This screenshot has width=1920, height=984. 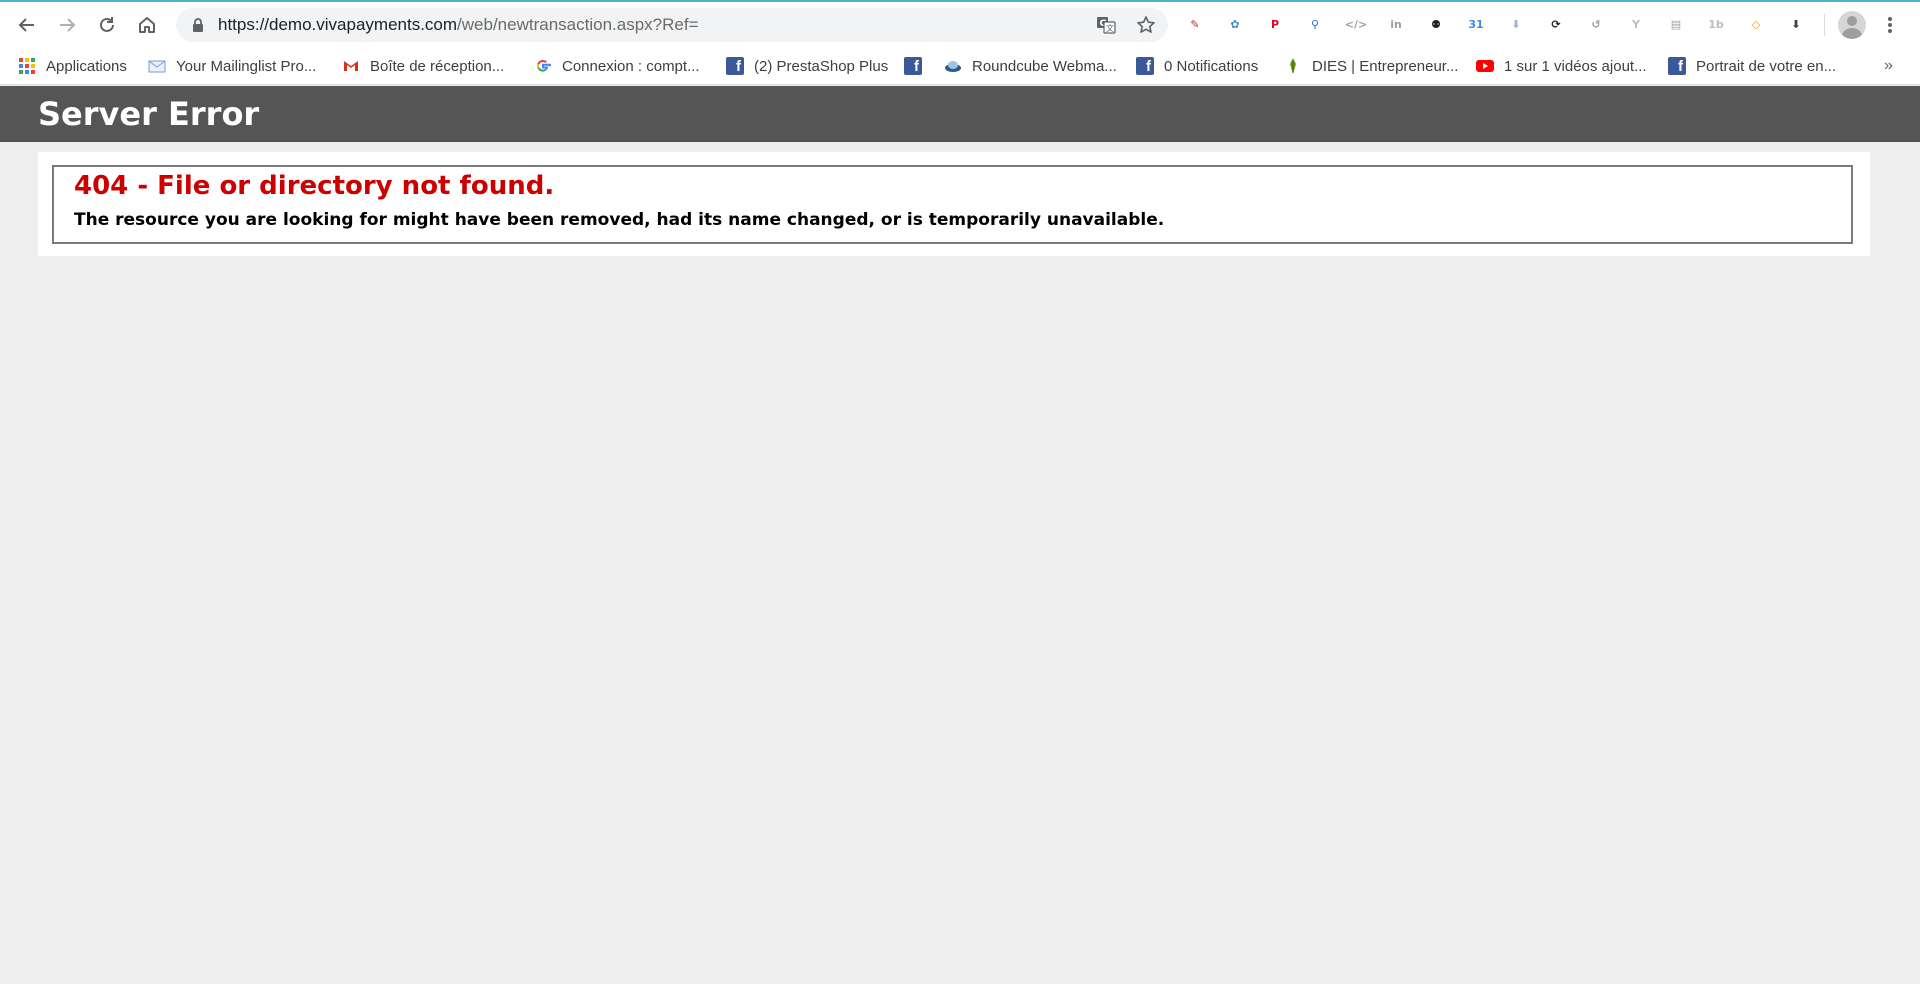 What do you see at coordinates (1476, 24) in the screenshot?
I see `calendar-extension-icon: 31` at bounding box center [1476, 24].